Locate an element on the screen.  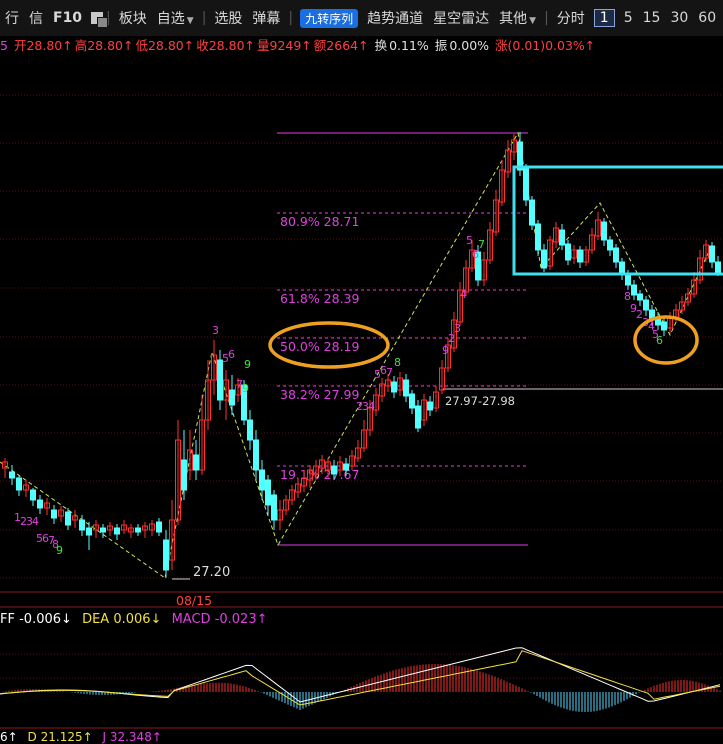
fib-label: 50.0% 28.19 is located at coordinates (320, 346).